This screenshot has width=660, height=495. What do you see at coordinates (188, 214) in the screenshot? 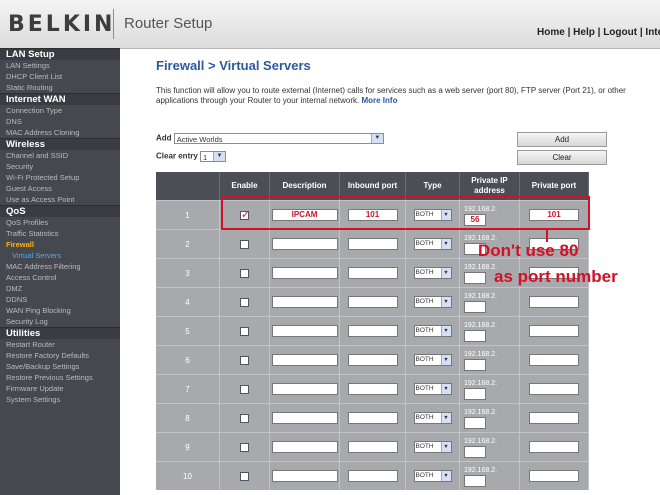
I see `row-number: 1` at bounding box center [188, 214].